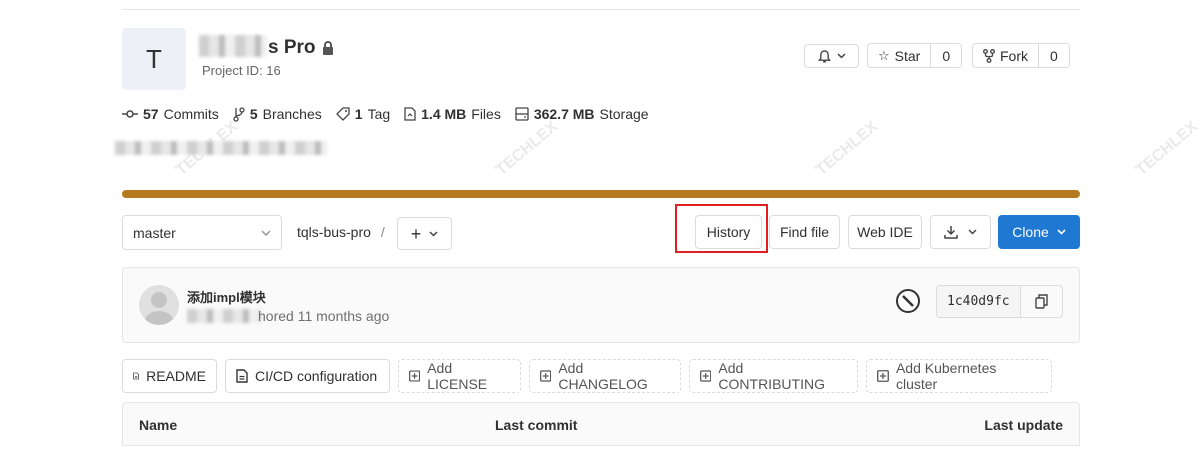 The image size is (1204, 457). Describe the element at coordinates (379, 114) in the screenshot. I see `stat-label: Tag` at that location.